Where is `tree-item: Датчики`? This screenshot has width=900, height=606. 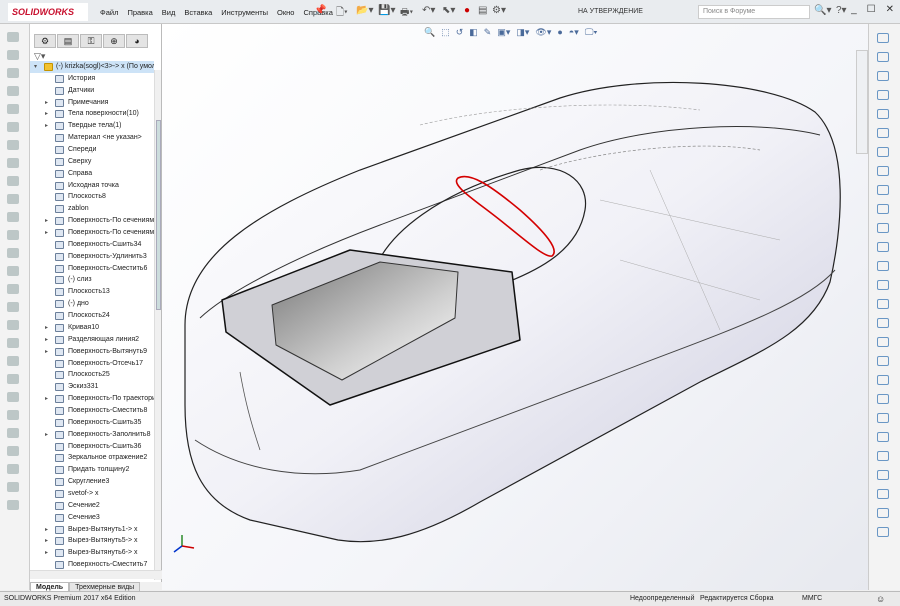
tree-item: Датчики is located at coordinates (92, 91).